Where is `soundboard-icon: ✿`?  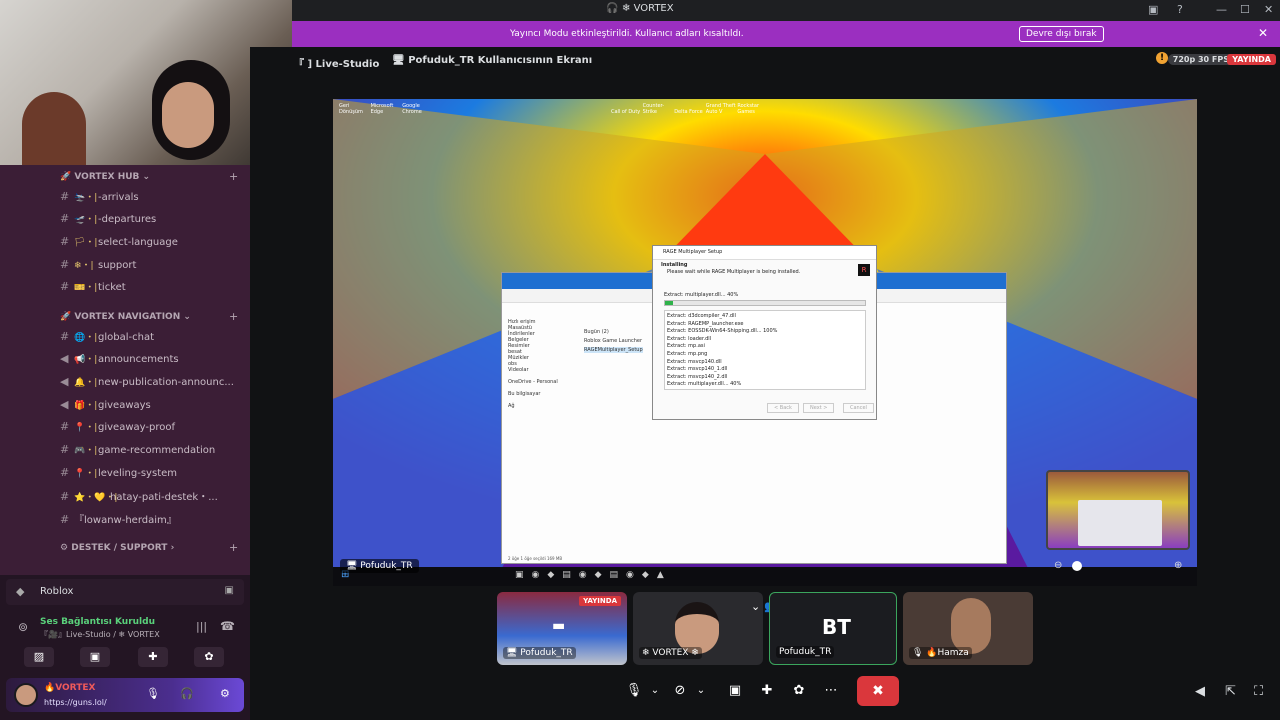 soundboard-icon: ✿ is located at coordinates (799, 691).